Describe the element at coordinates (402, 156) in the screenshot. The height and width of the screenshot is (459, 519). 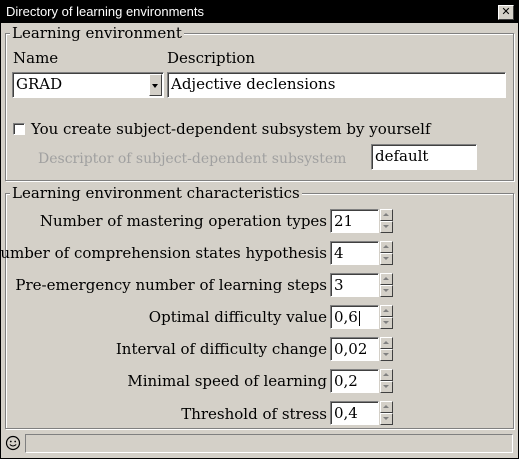
I see `descriptor-value: default` at that location.